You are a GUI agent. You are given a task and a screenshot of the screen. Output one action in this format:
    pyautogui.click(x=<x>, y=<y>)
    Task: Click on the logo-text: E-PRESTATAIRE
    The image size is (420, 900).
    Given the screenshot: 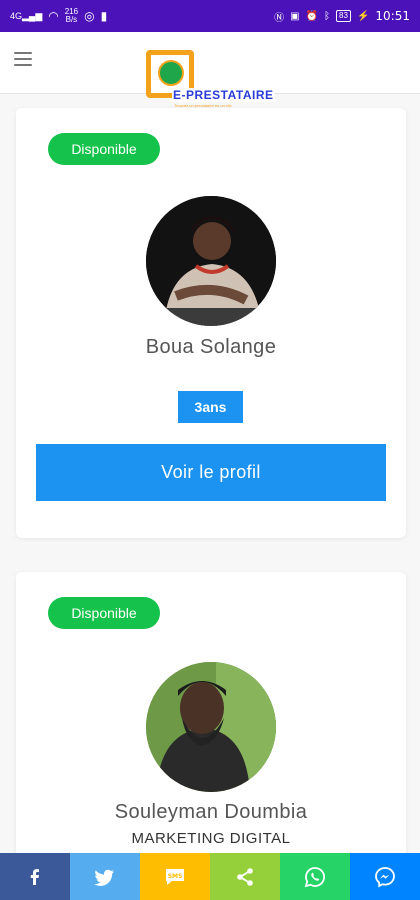 What is the action you would take?
    pyautogui.click(x=223, y=95)
    